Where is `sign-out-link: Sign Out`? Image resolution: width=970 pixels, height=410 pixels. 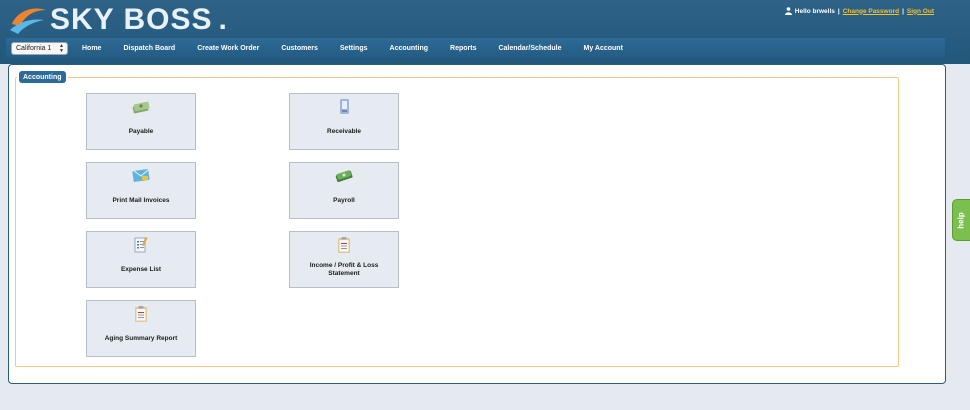
sign-out-link: Sign Out is located at coordinates (920, 11).